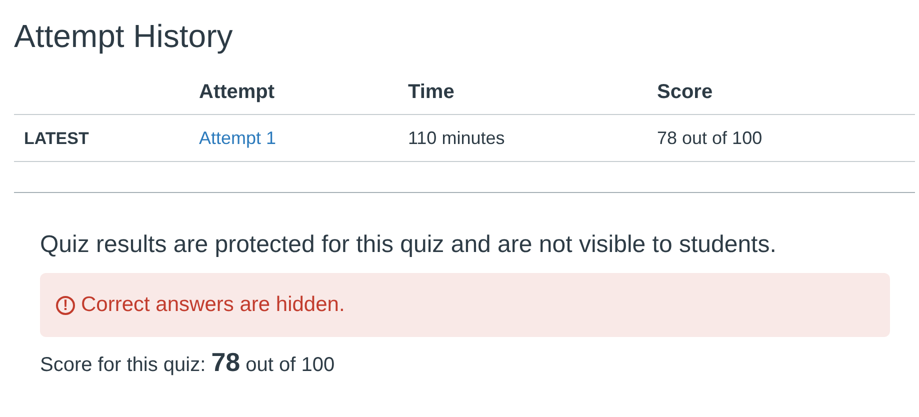  What do you see at coordinates (685, 92) in the screenshot?
I see `column-header: Score` at bounding box center [685, 92].